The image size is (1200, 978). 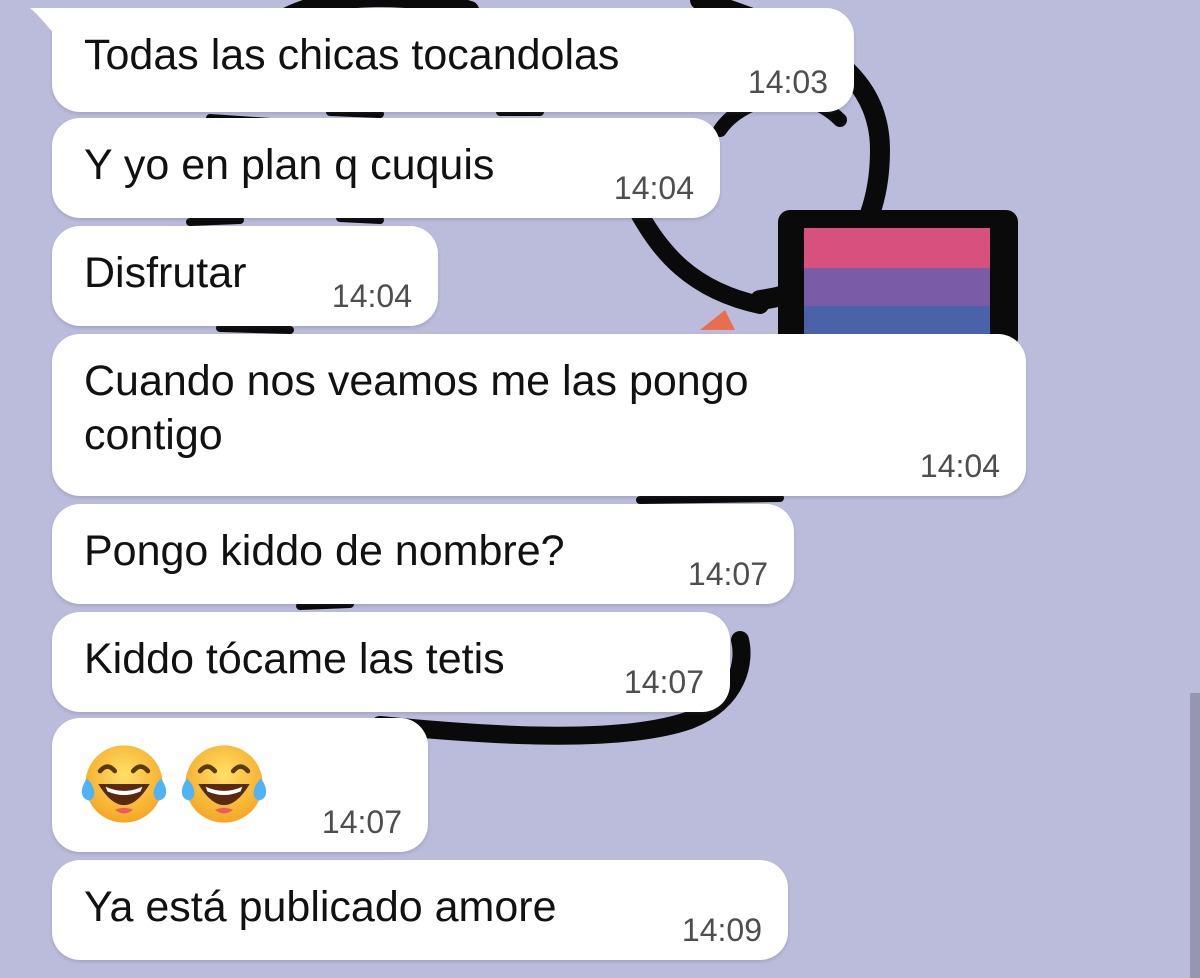 What do you see at coordinates (45, 24) in the screenshot?
I see `bubble-tail` at bounding box center [45, 24].